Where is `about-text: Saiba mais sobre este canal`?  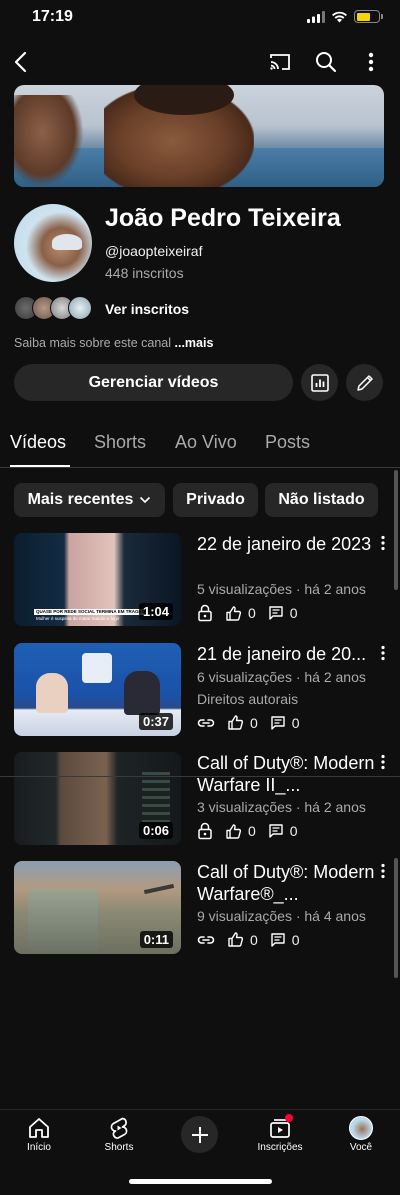
about-text: Saiba mais sobre este canal is located at coordinates (93, 343).